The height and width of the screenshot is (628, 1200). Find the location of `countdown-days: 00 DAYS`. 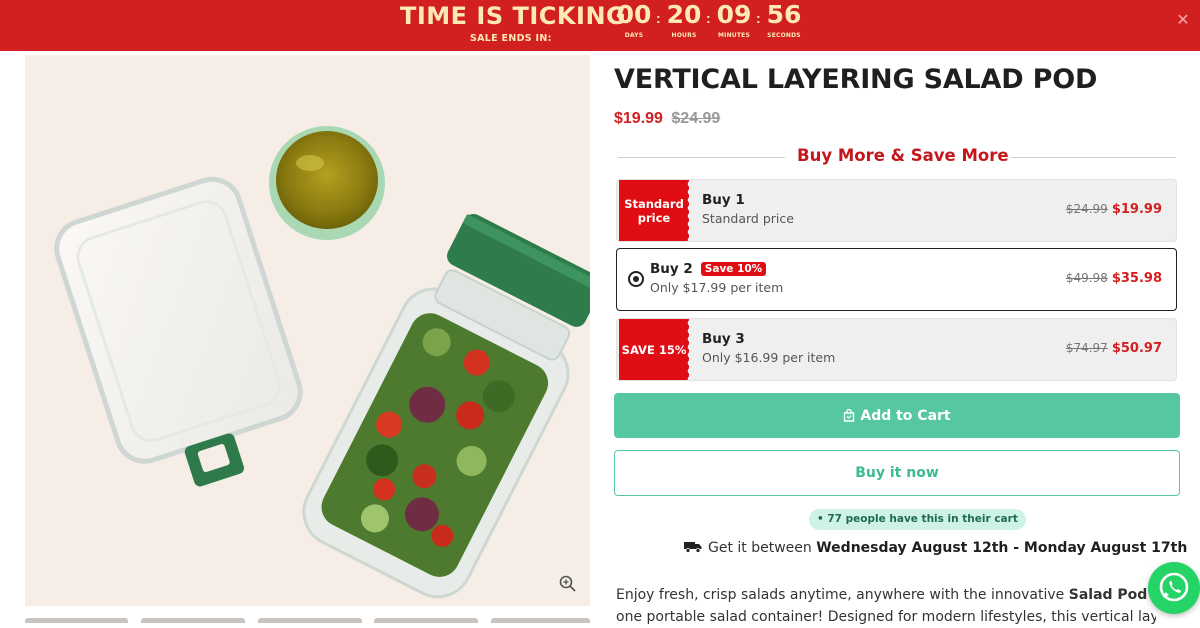

countdown-days: 00 DAYS is located at coordinates (634, 19).